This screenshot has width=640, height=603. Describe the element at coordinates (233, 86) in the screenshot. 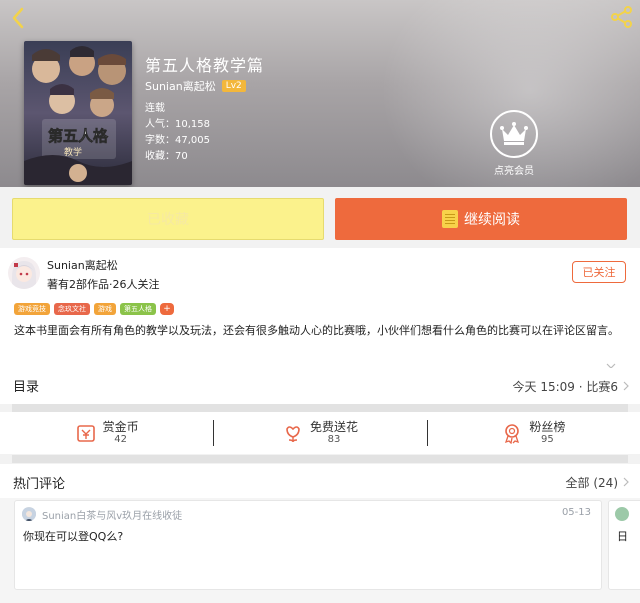

I see `level-badge: Lv2` at that location.